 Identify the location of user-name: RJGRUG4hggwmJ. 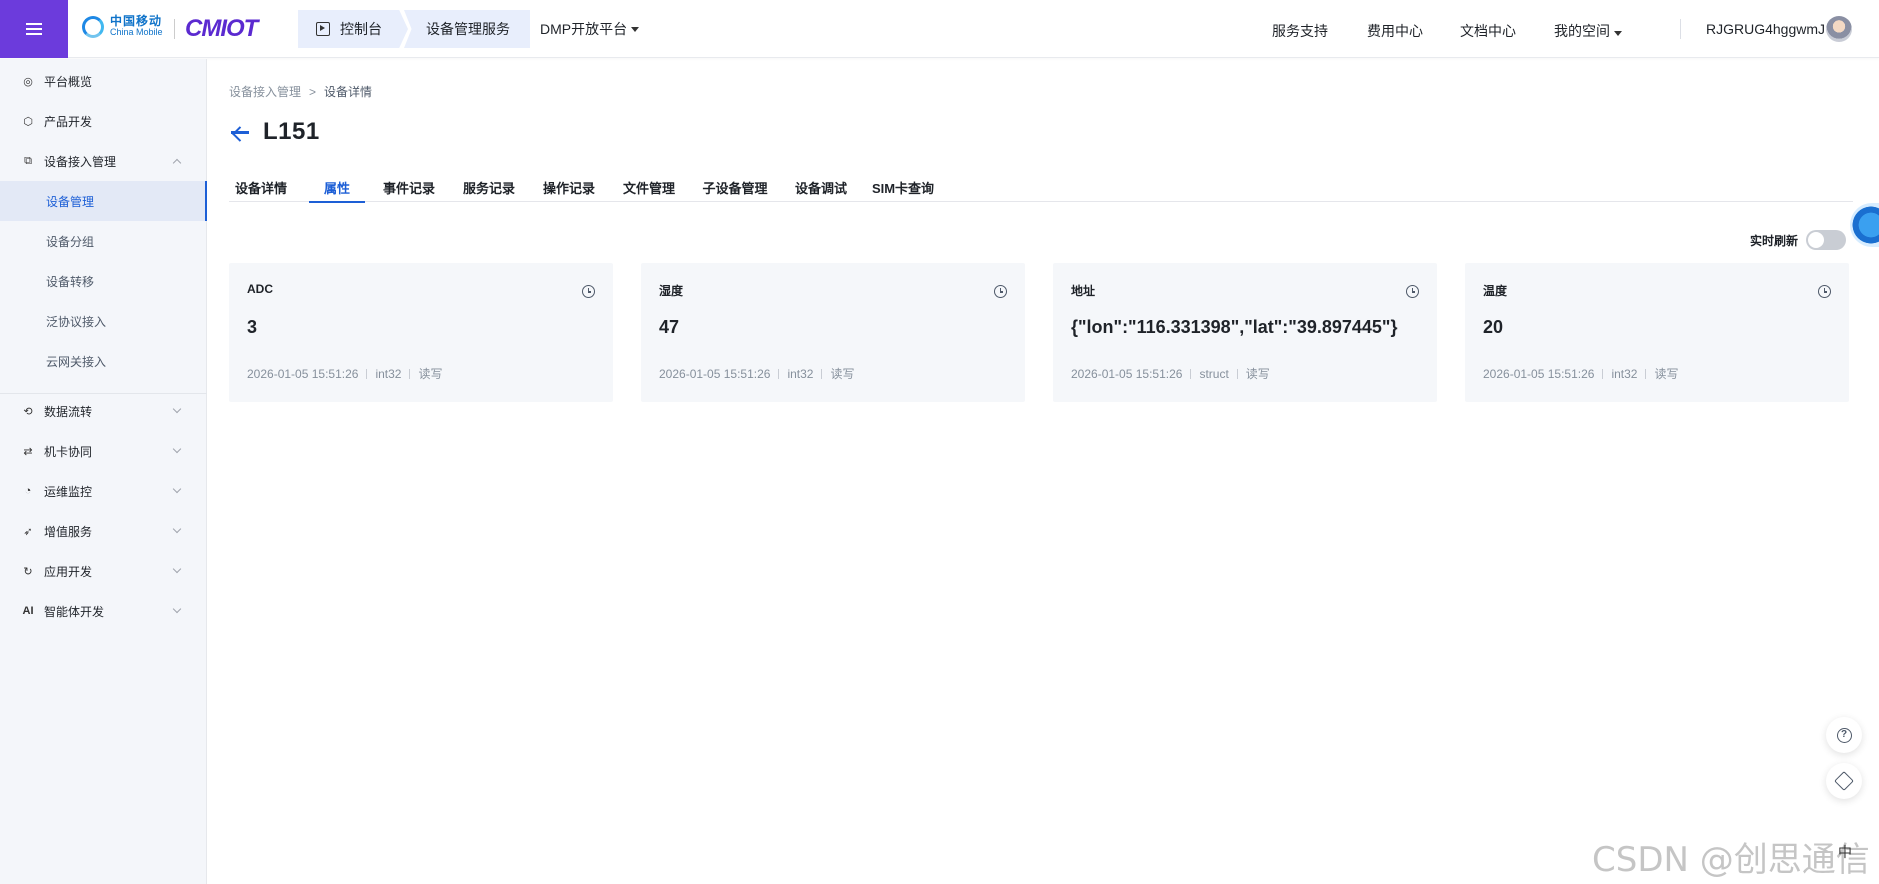
(1765, 29).